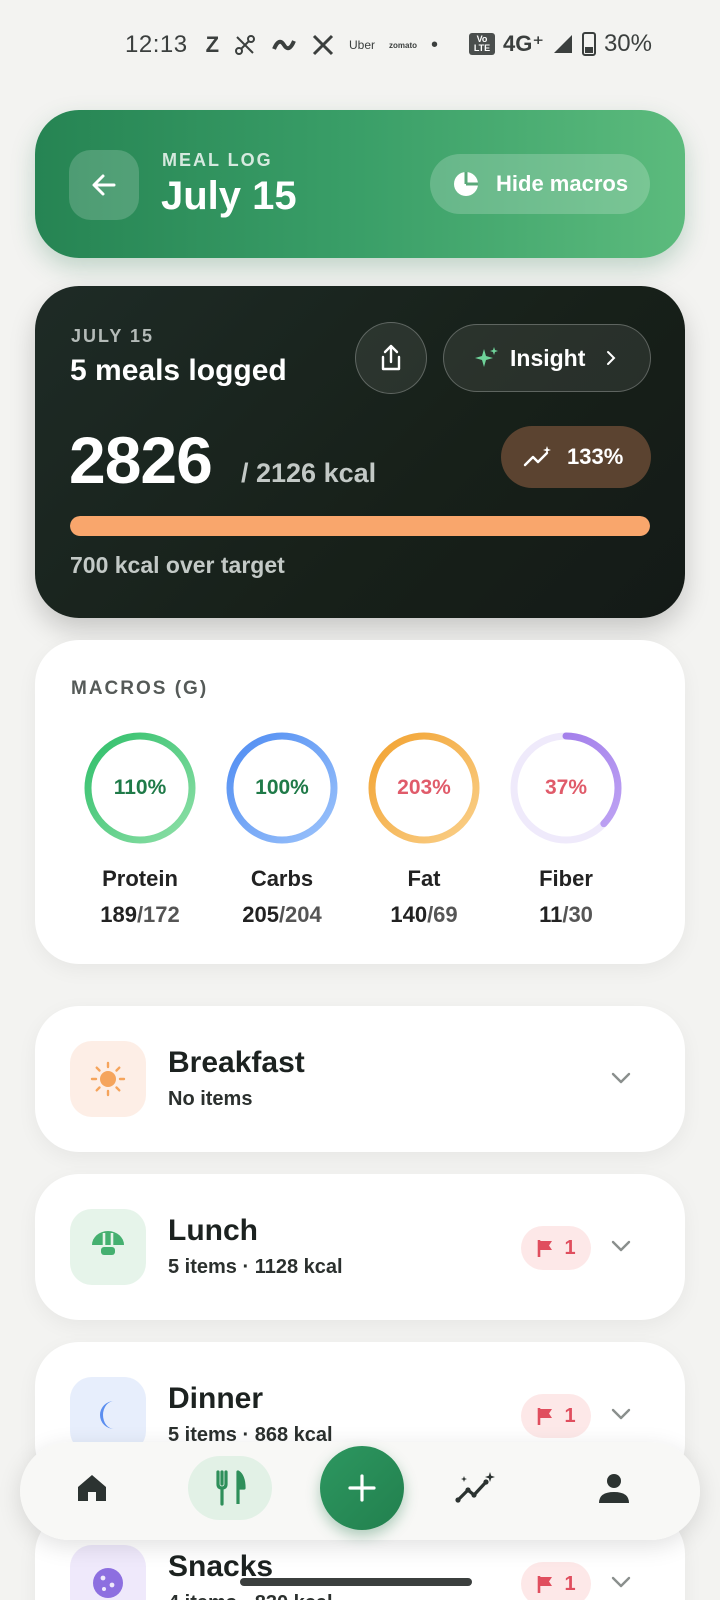 This screenshot has height=1600, width=720. I want to click on hide-macros-button: Hide macros, so click(540, 184).